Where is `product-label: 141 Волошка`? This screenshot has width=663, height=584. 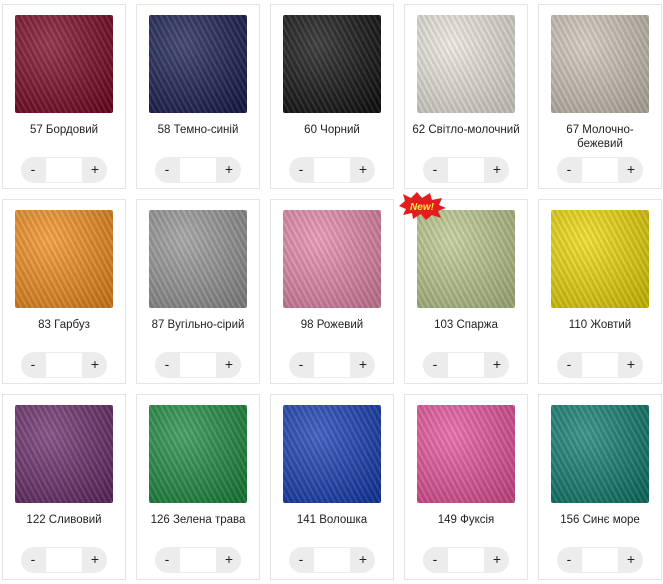 product-label: 141 Волошка is located at coordinates (332, 520).